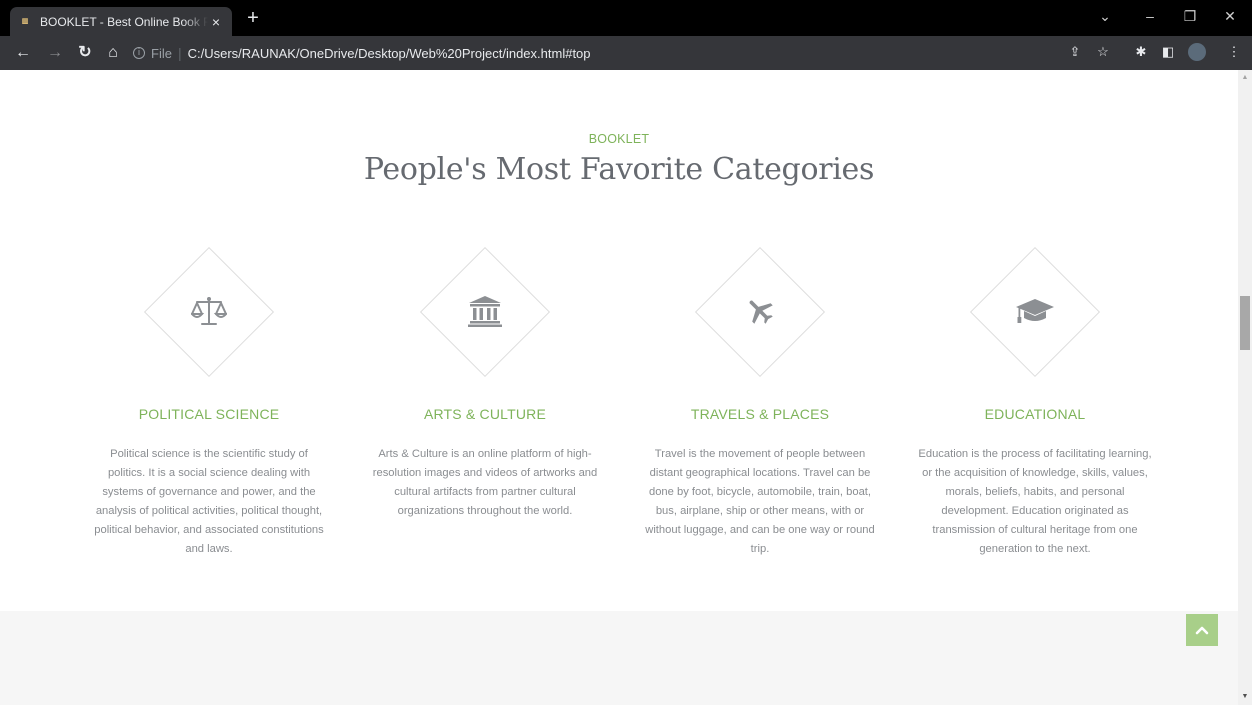 This screenshot has height=705, width=1252. I want to click on tab-title: BOOKLET - Best Online Book Reading, so click(124, 21).